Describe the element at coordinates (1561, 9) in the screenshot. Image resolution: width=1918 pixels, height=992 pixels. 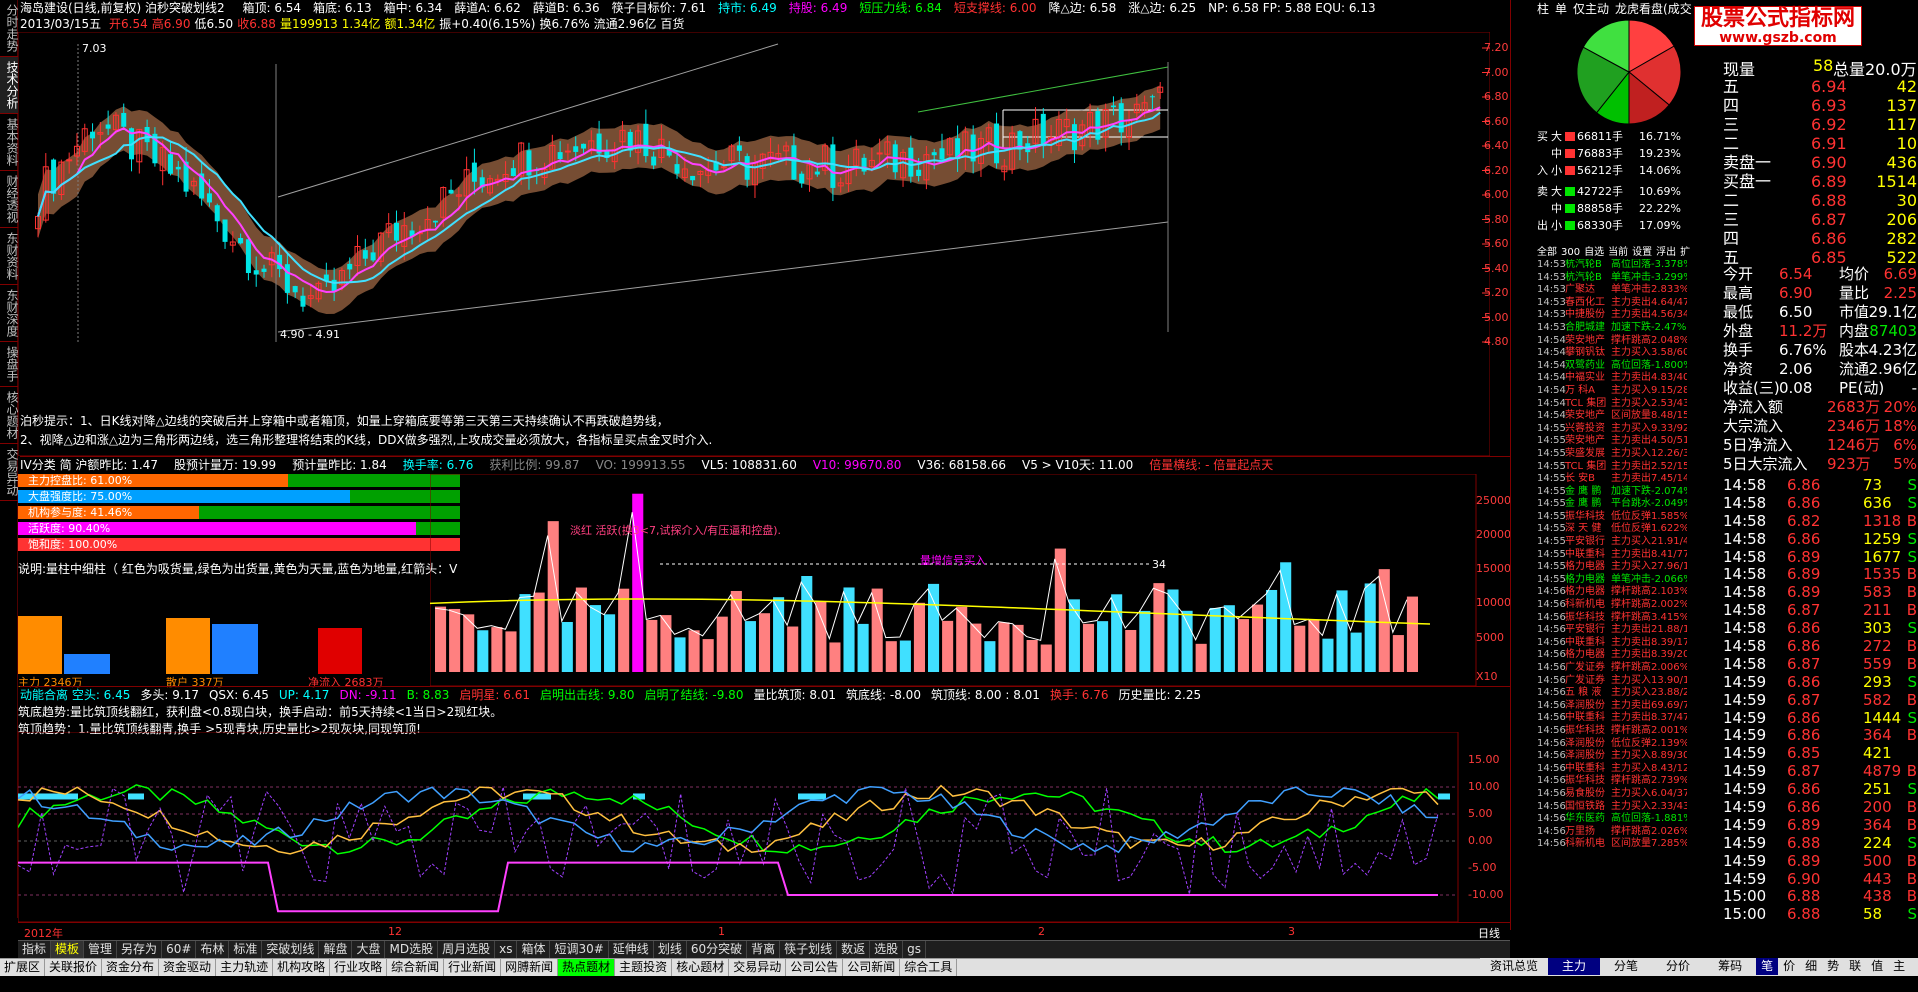
I see `right-tab: 单` at that location.